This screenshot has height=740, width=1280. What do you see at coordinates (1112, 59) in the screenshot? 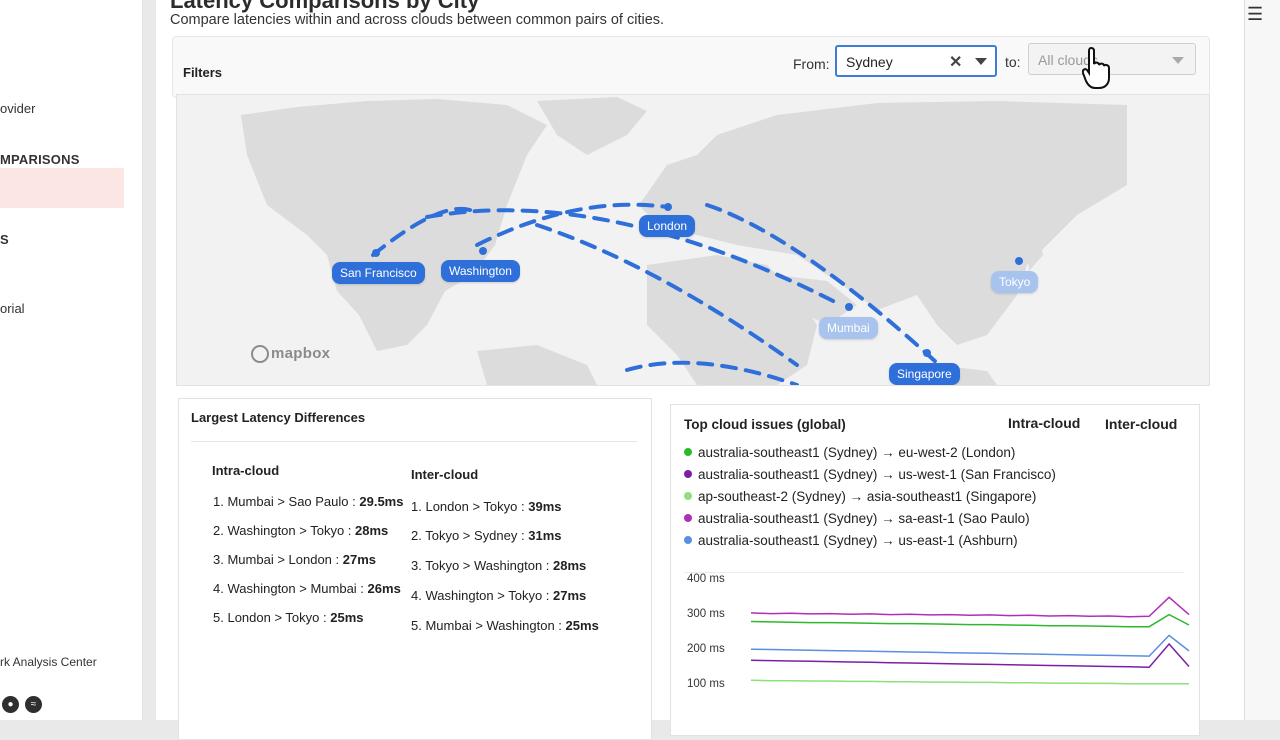
I see `to-cloud-select: All clouds` at bounding box center [1112, 59].